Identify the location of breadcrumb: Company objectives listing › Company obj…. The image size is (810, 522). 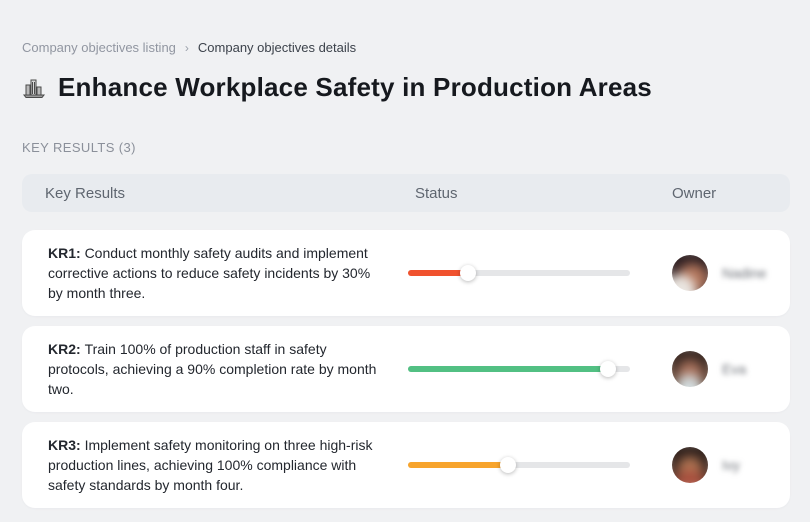
(406, 47).